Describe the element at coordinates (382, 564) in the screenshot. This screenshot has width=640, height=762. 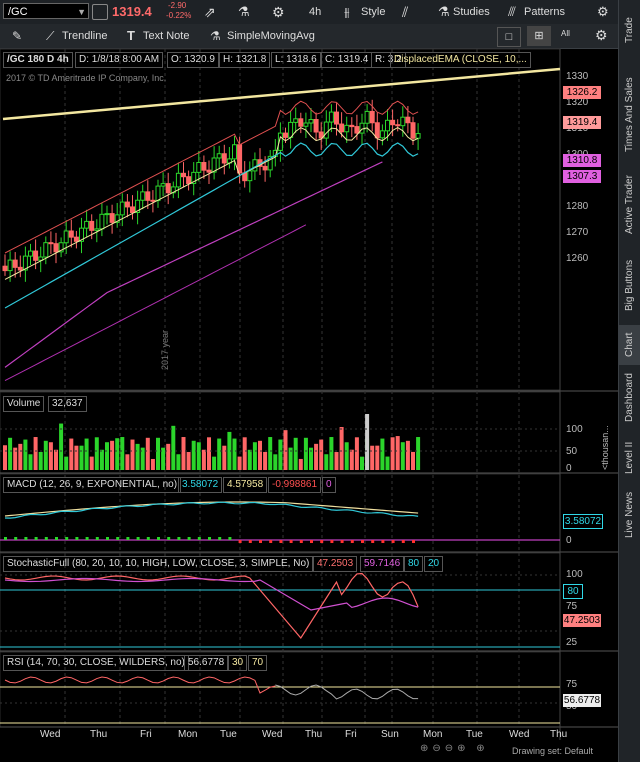
I see `stoch-d: 59.7146` at that location.